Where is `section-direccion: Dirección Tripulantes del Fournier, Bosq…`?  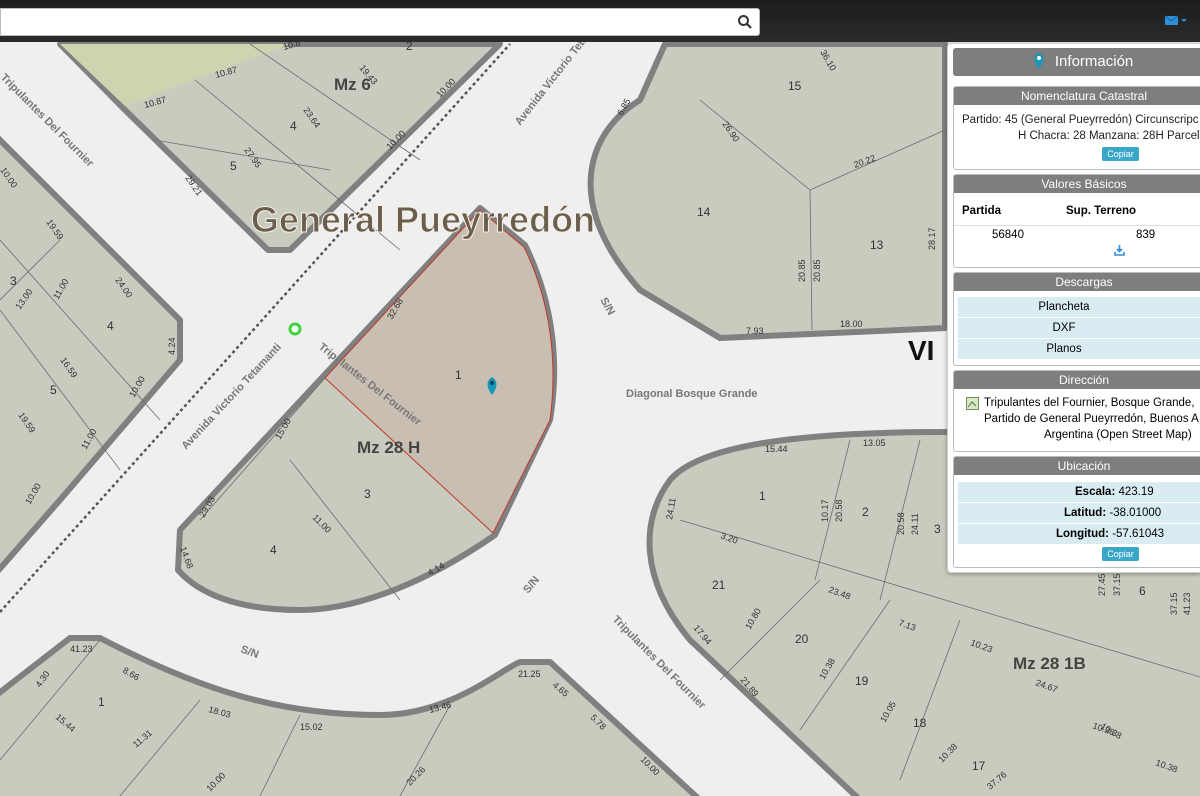 section-direccion: Dirección Tripulantes del Fournier, Bosq… is located at coordinates (1076, 411).